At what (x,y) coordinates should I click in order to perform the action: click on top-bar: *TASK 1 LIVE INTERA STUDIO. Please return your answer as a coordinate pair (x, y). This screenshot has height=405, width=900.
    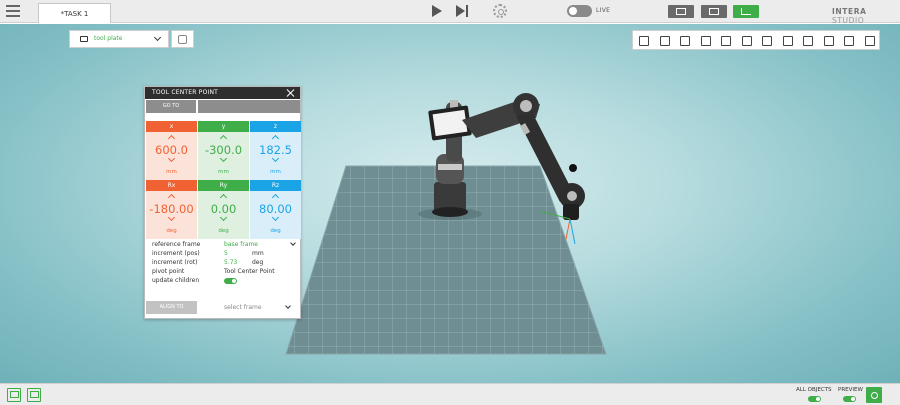
    Looking at the image, I should click on (450, 12).